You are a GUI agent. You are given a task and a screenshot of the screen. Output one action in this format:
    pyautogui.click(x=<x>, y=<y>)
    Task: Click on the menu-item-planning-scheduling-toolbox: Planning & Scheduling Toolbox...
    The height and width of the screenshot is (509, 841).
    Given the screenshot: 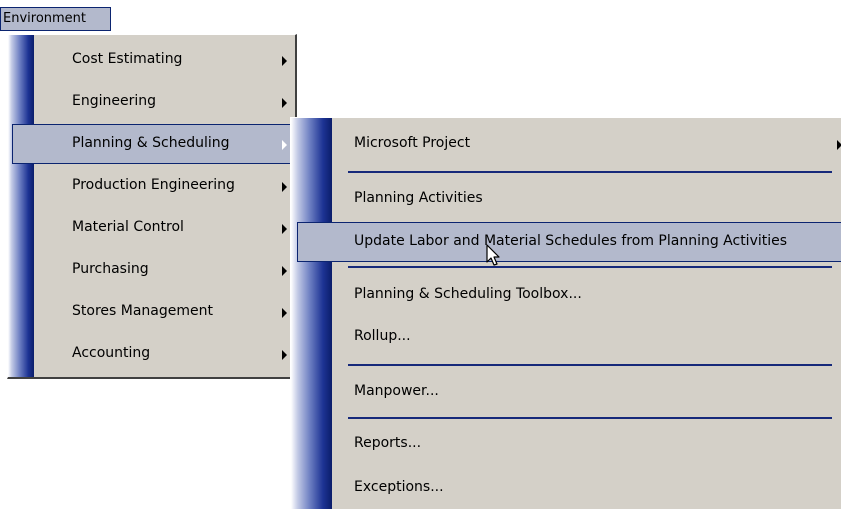 What is the action you would take?
    pyautogui.click(x=569, y=295)
    